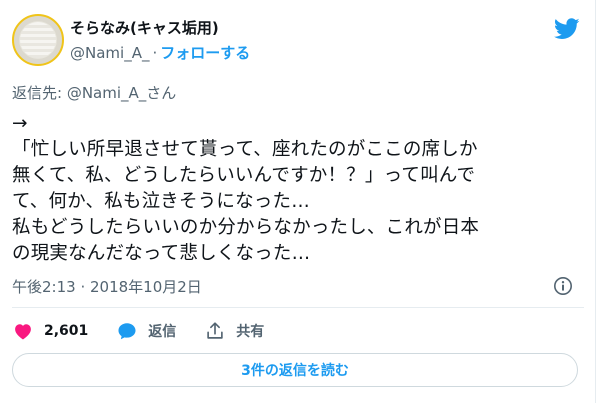  What do you see at coordinates (298, 40) in the screenshot?
I see `tweet-header: そらなみ(キャス垢用) @Nami_A_ · フォローする` at bounding box center [298, 40].